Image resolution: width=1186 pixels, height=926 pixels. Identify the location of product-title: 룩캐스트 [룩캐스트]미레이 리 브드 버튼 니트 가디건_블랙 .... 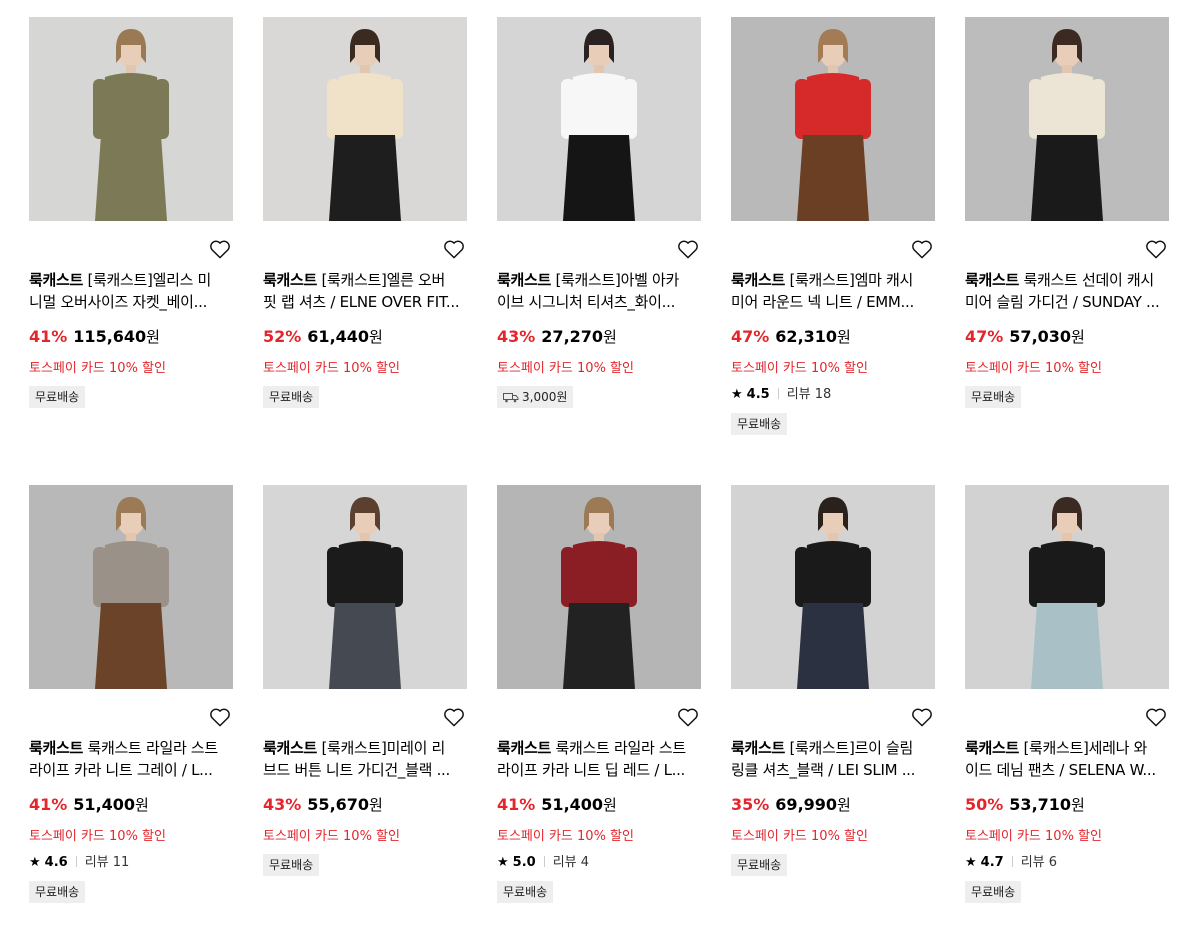
(365, 759).